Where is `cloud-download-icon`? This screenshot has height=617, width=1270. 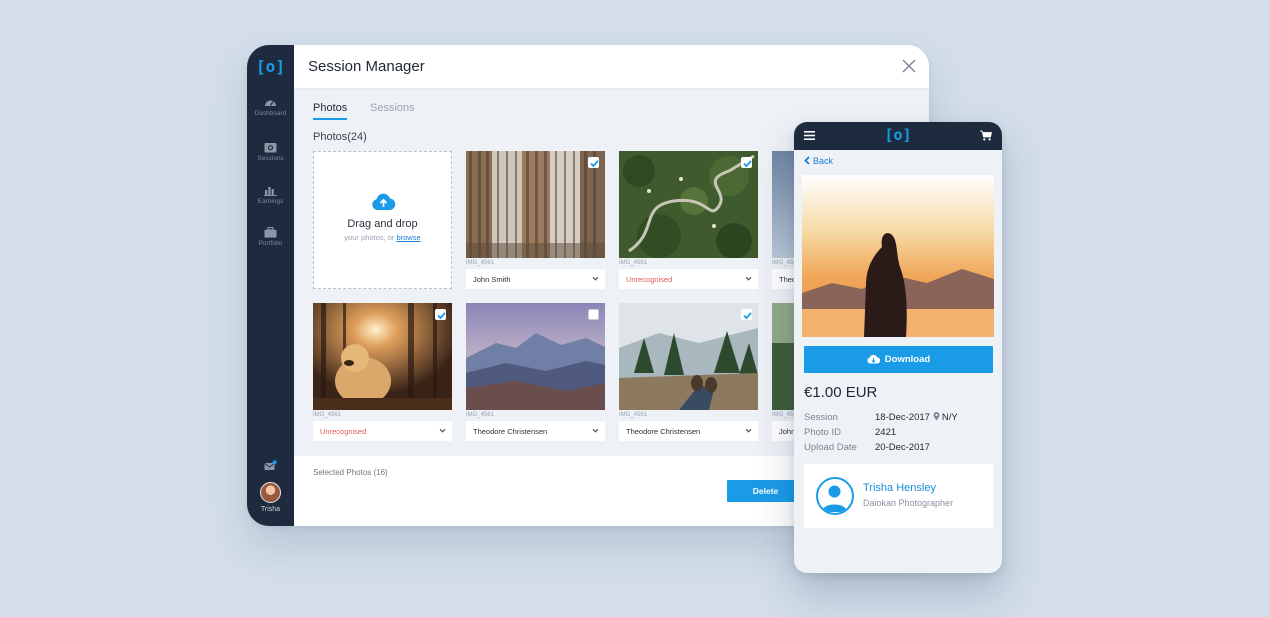 cloud-download-icon is located at coordinates (873, 359).